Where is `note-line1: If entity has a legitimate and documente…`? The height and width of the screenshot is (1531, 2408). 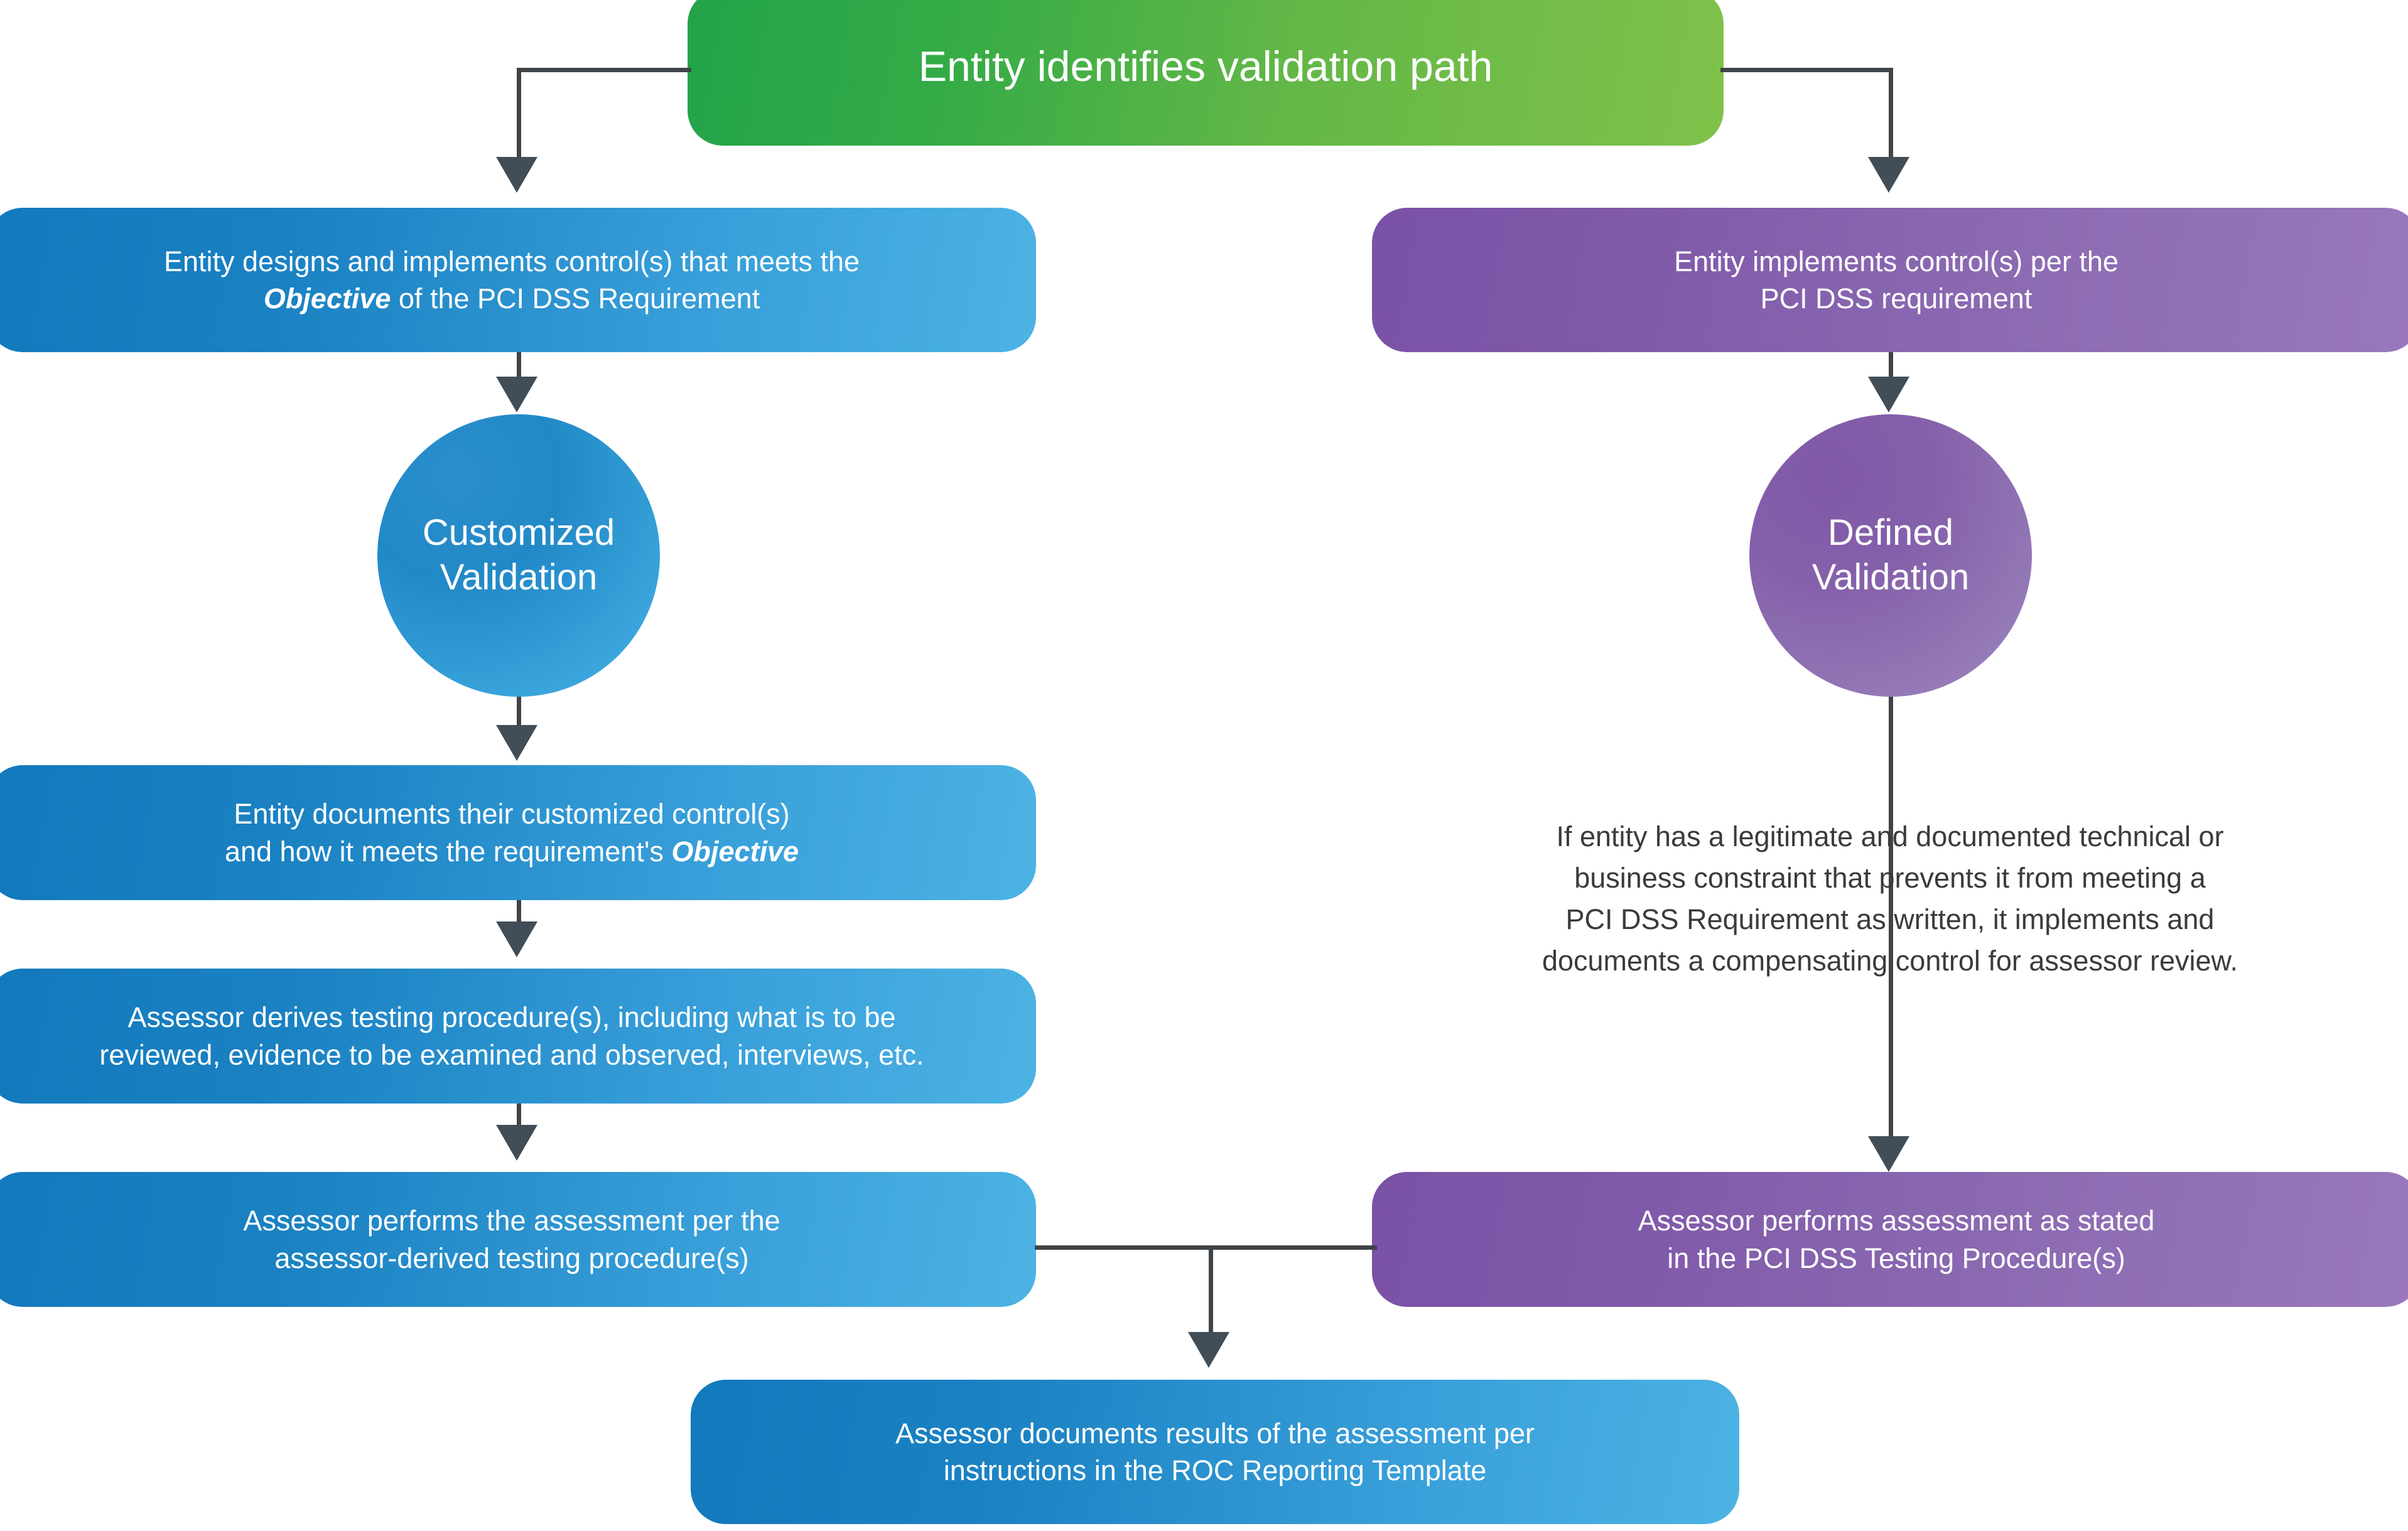
note-line1: If entity has a legitimate and documente… is located at coordinates (1890, 836).